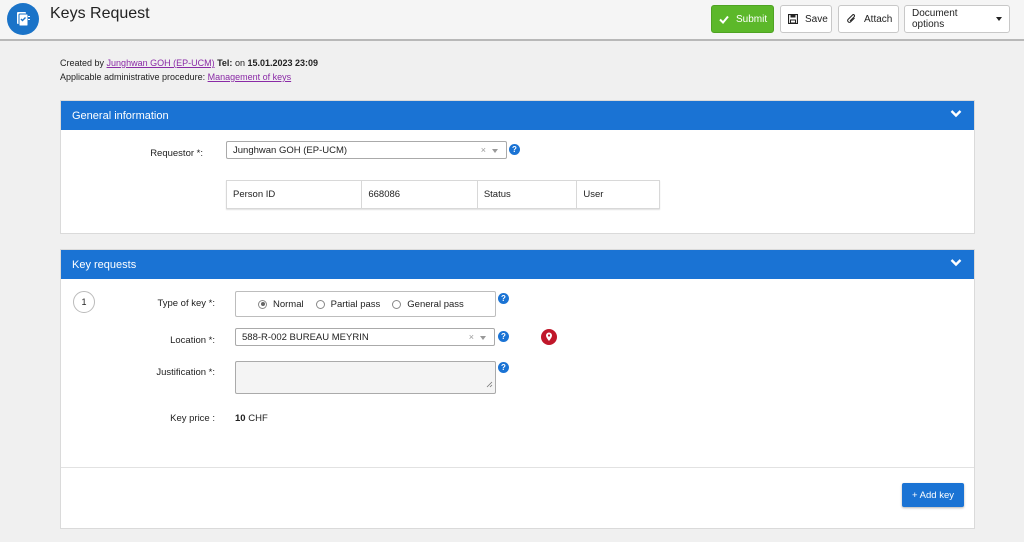 The image size is (1024, 542). I want to click on attach-label: Attach, so click(878, 19).